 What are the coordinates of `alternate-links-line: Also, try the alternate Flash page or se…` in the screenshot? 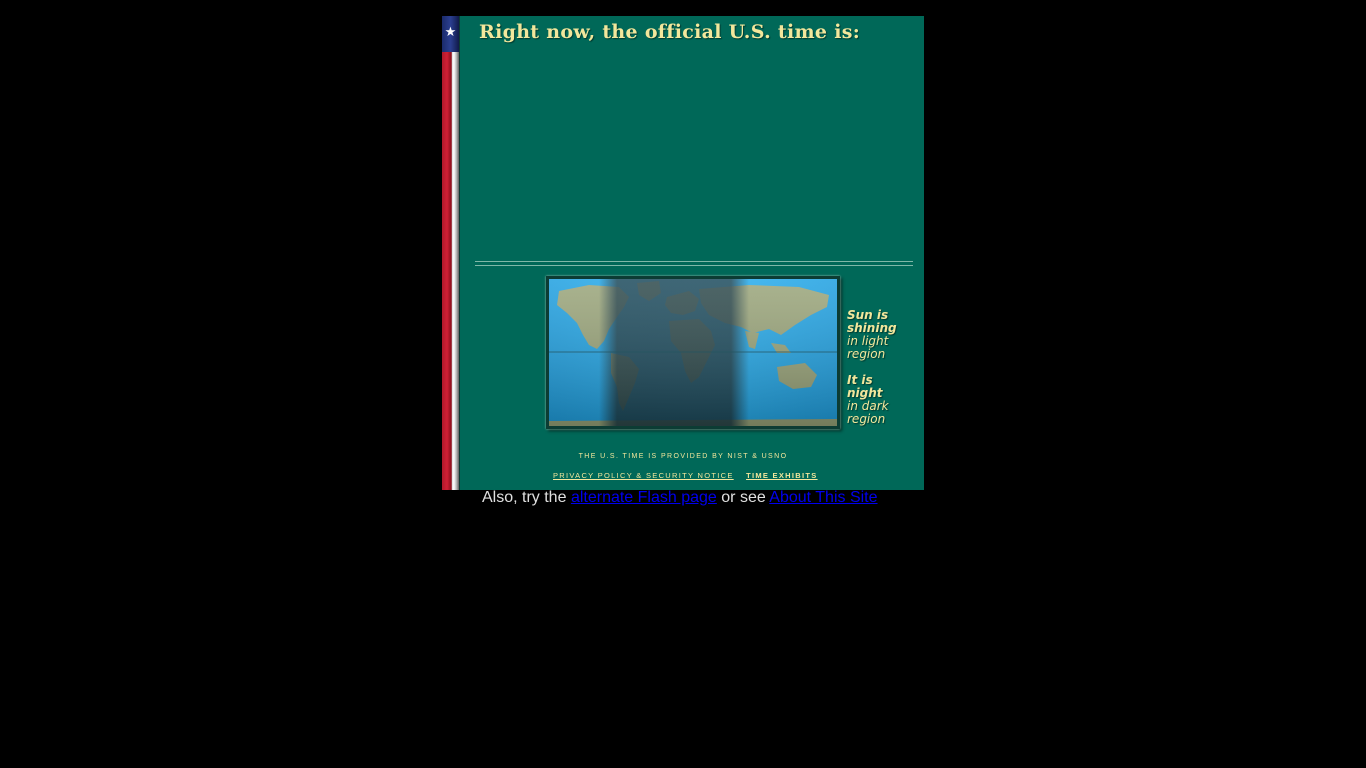 It's located at (680, 498).